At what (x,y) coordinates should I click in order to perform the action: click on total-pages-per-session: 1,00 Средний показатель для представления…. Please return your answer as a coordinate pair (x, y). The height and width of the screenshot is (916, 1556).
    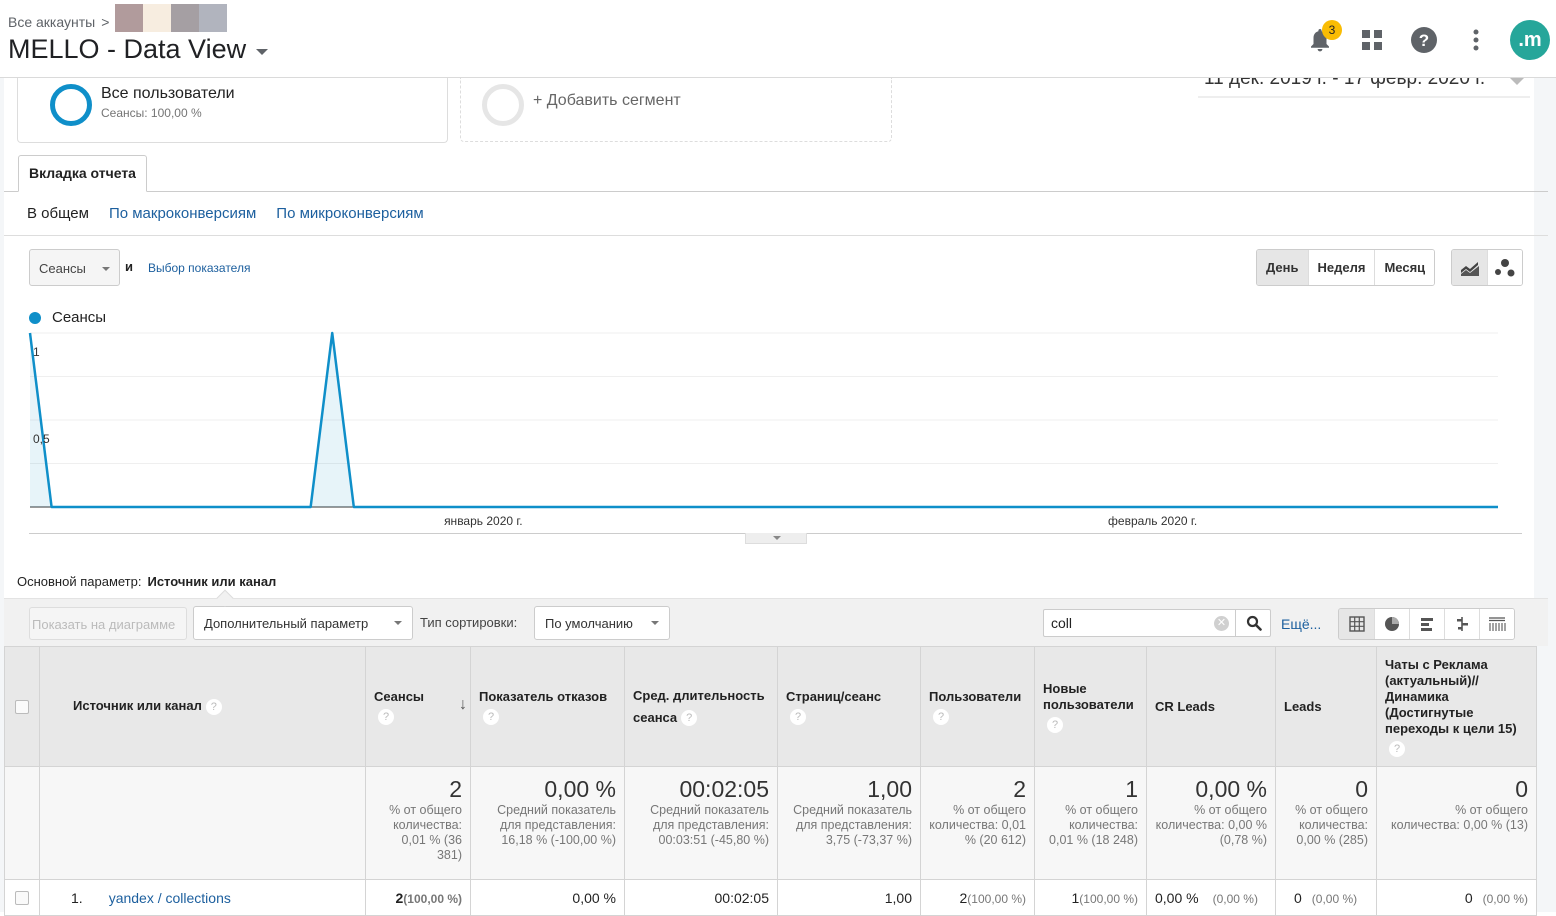
    Looking at the image, I should click on (849, 823).